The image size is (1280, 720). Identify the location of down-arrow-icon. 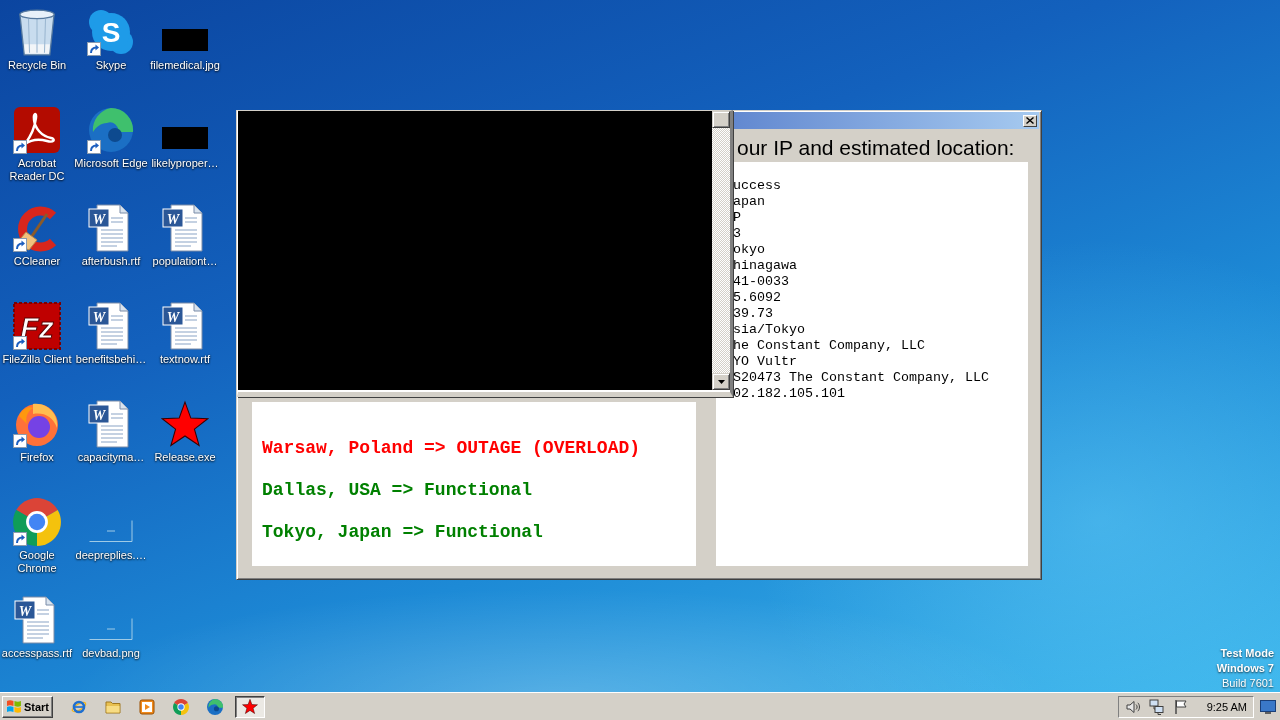
(721, 381).